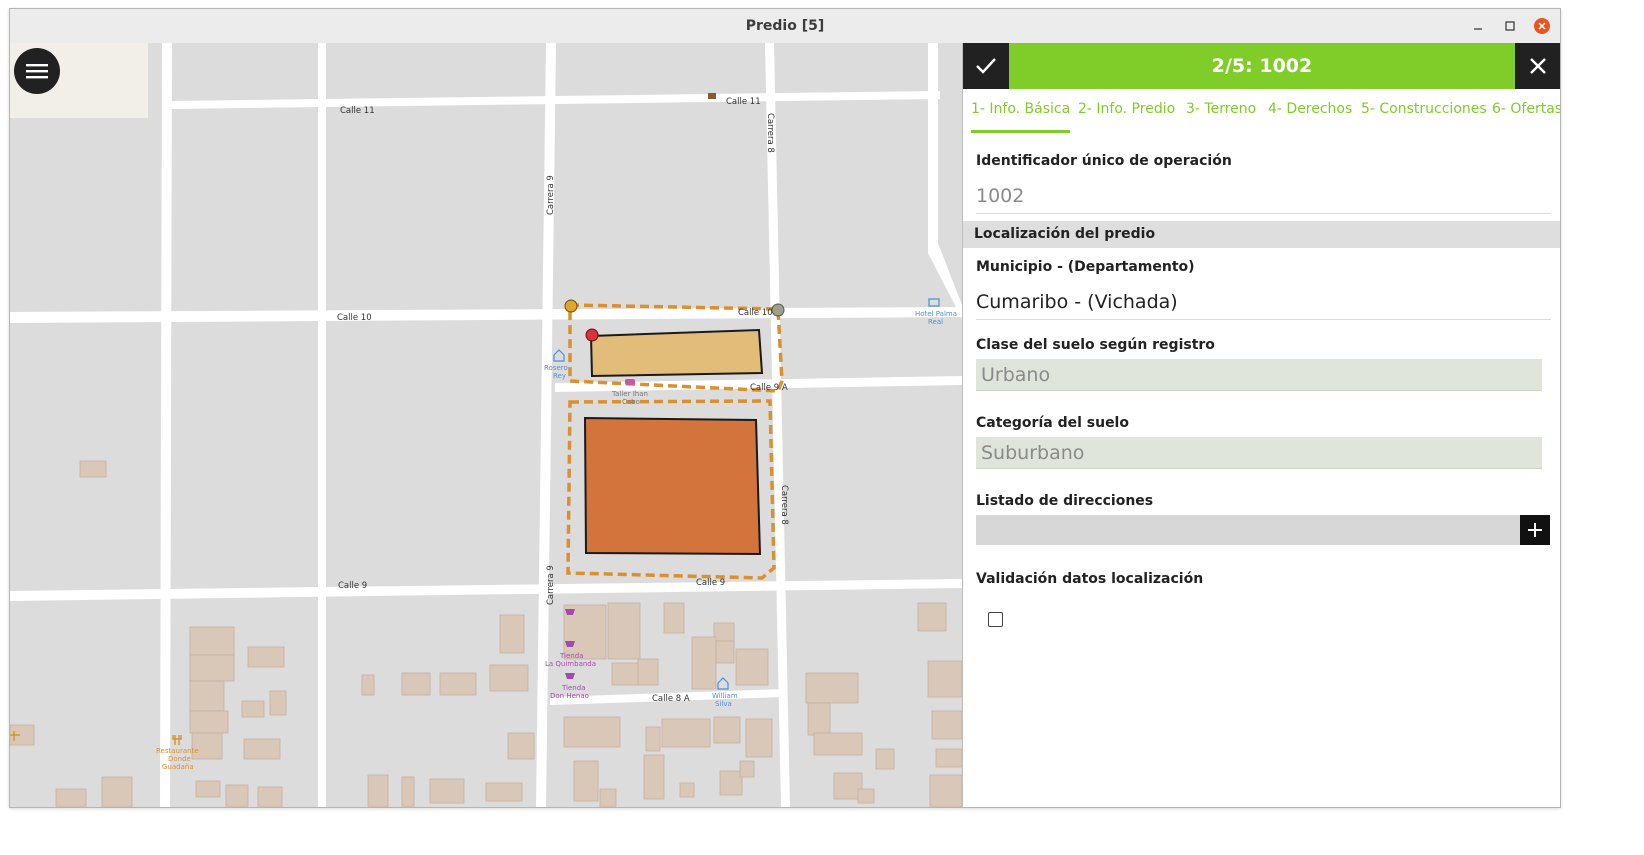 The image size is (1644, 855). I want to click on poi-label: Cabo, so click(631, 402).